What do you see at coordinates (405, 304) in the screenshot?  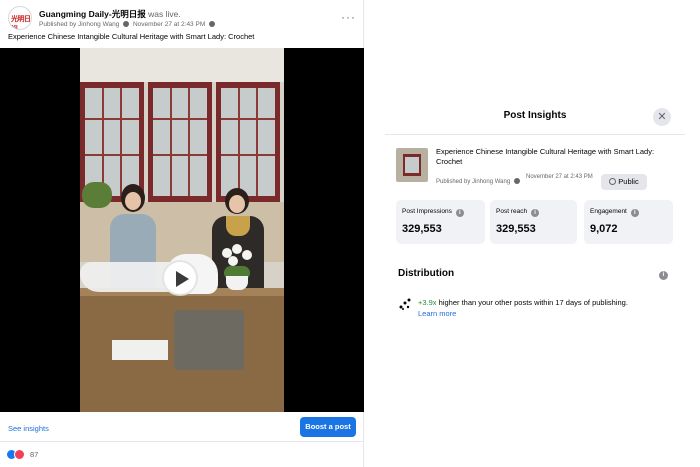 I see `distribution-icon` at bounding box center [405, 304].